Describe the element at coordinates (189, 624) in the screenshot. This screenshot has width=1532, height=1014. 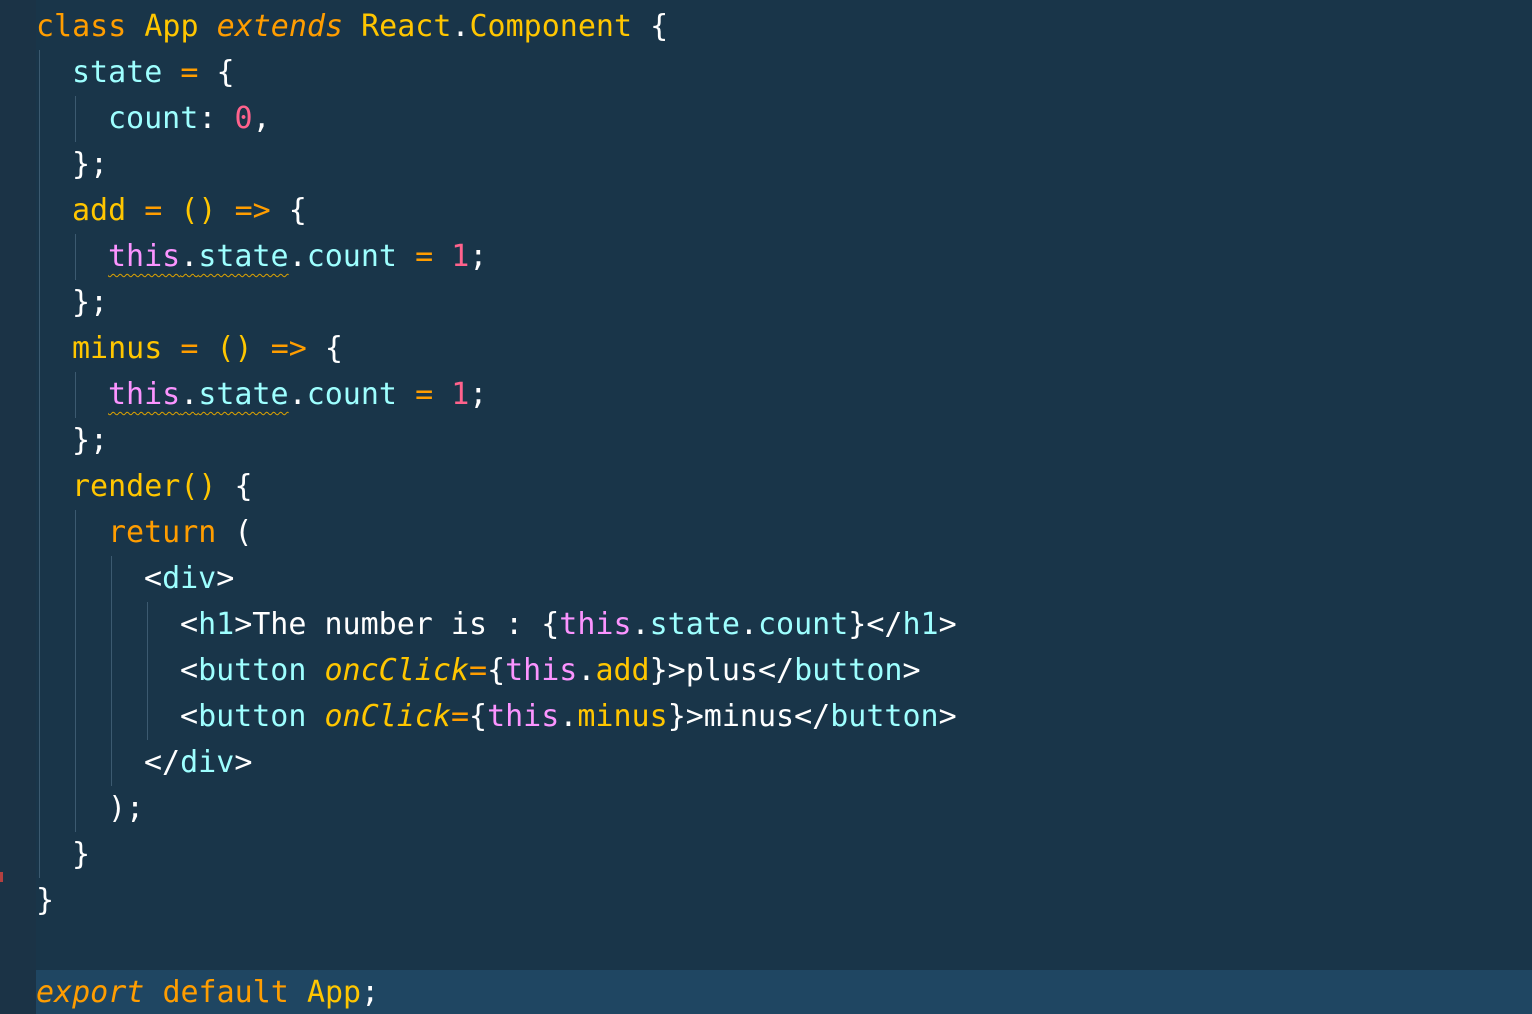
I see `code-token: <` at that location.